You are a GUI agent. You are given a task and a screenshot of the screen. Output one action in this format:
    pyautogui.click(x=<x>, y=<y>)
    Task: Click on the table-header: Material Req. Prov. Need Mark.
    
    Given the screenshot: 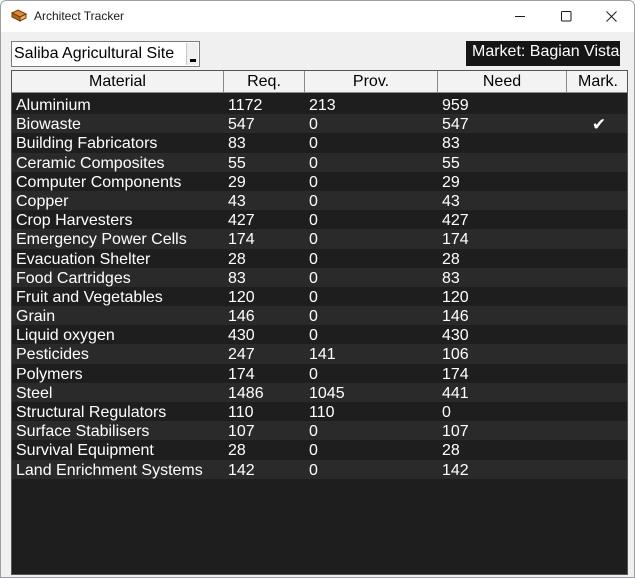 What is the action you would take?
    pyautogui.click(x=319, y=82)
    